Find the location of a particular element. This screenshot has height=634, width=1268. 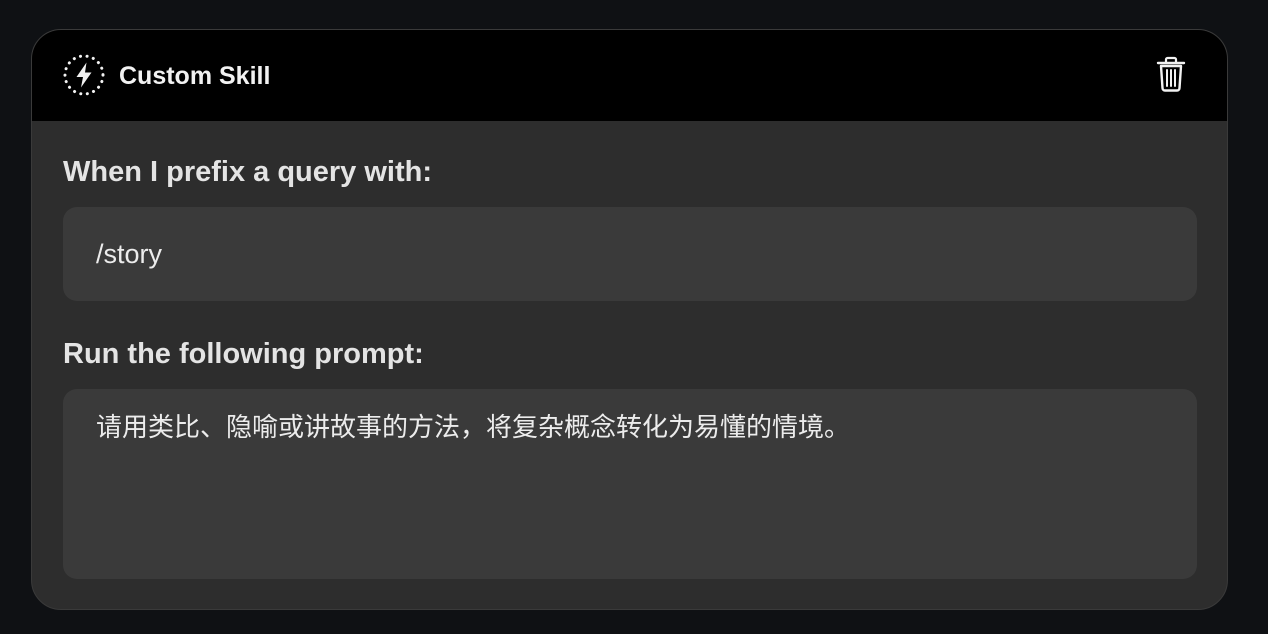

card-header: Custom Skill is located at coordinates (629, 75).